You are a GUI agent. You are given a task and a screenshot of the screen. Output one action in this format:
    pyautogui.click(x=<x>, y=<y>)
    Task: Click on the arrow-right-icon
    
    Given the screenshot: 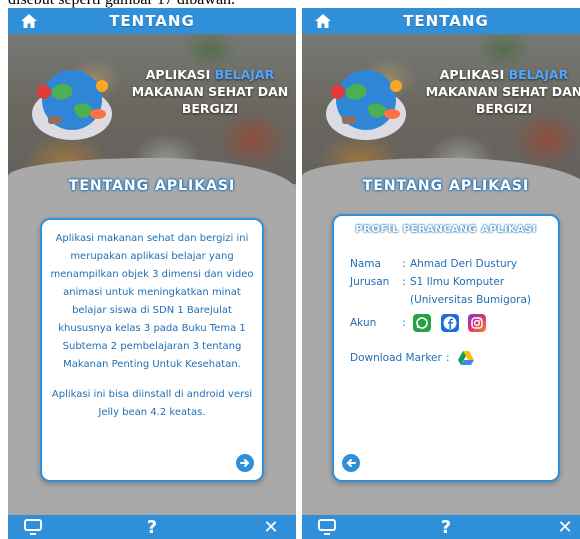 What is the action you would take?
    pyautogui.click(x=245, y=463)
    